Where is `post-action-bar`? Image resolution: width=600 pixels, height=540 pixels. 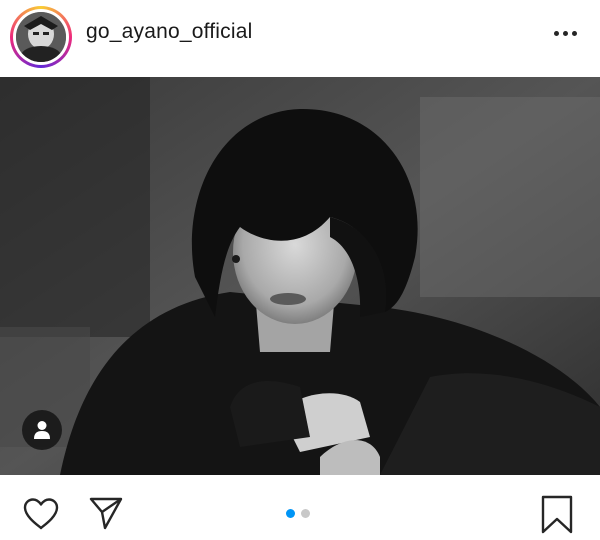
post-action-bar is located at coordinates (300, 506).